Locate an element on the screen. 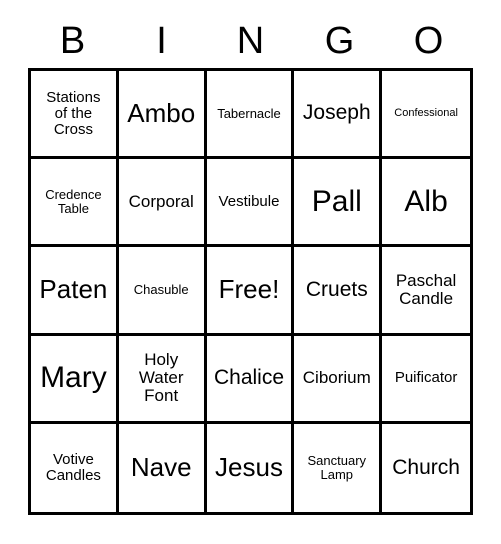 Image resolution: width=501 pixels, height=544 pixels. bingo-cell: Chasuble is located at coordinates (162, 291).